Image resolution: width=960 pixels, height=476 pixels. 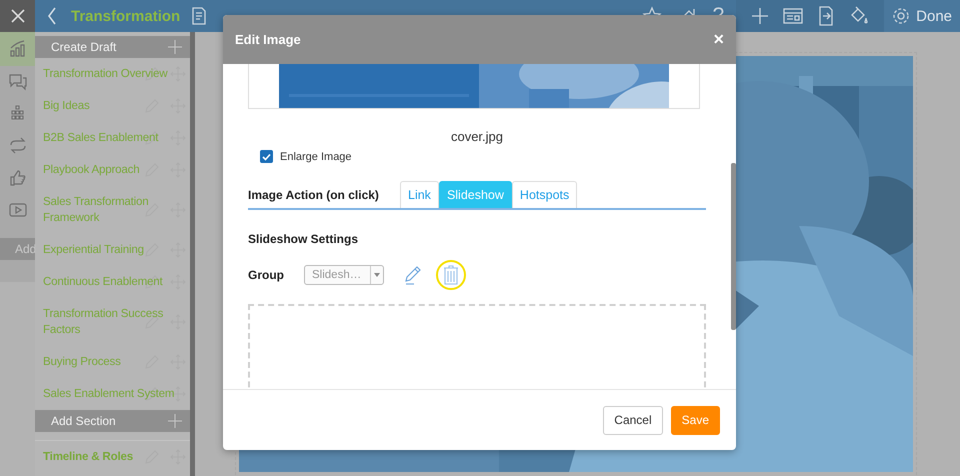 What do you see at coordinates (108, 394) in the screenshot?
I see `section-item: Sales Enablement System` at bounding box center [108, 394].